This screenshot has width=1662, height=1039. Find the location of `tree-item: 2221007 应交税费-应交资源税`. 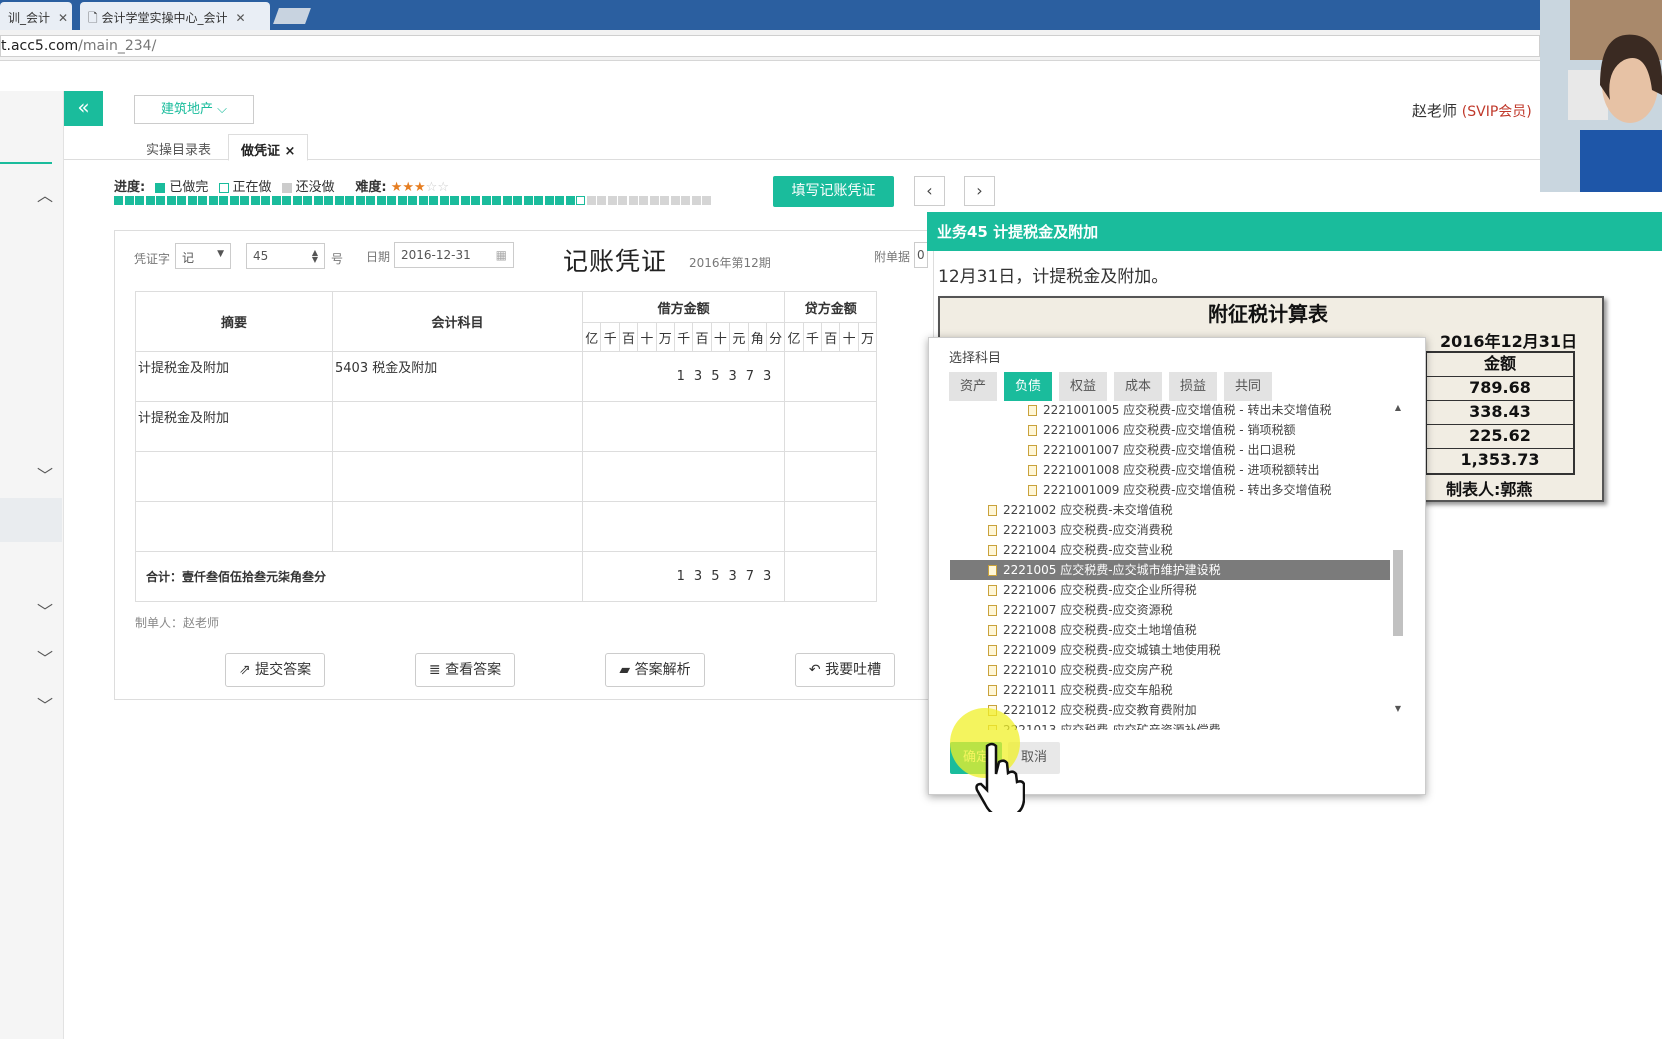

tree-item: 2221007 应交税费-应交资源税 is located at coordinates (1170, 610).